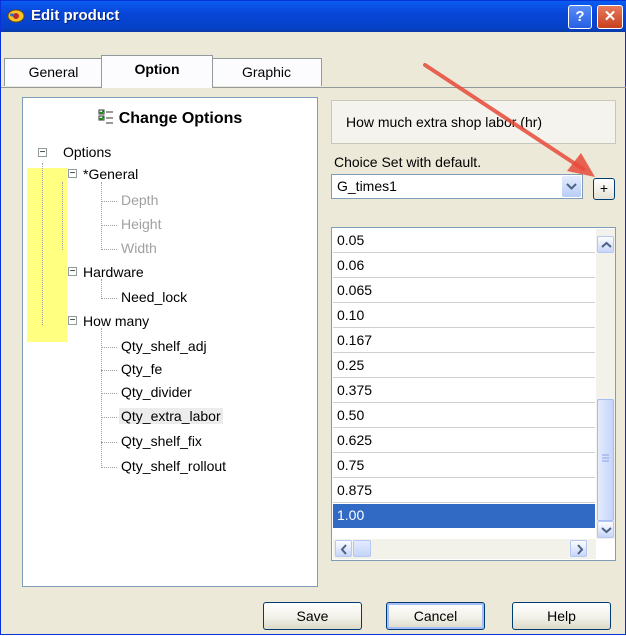 The height and width of the screenshot is (636, 626). Describe the element at coordinates (362, 548) in the screenshot. I see `horizontal-scroll-thumb` at that location.